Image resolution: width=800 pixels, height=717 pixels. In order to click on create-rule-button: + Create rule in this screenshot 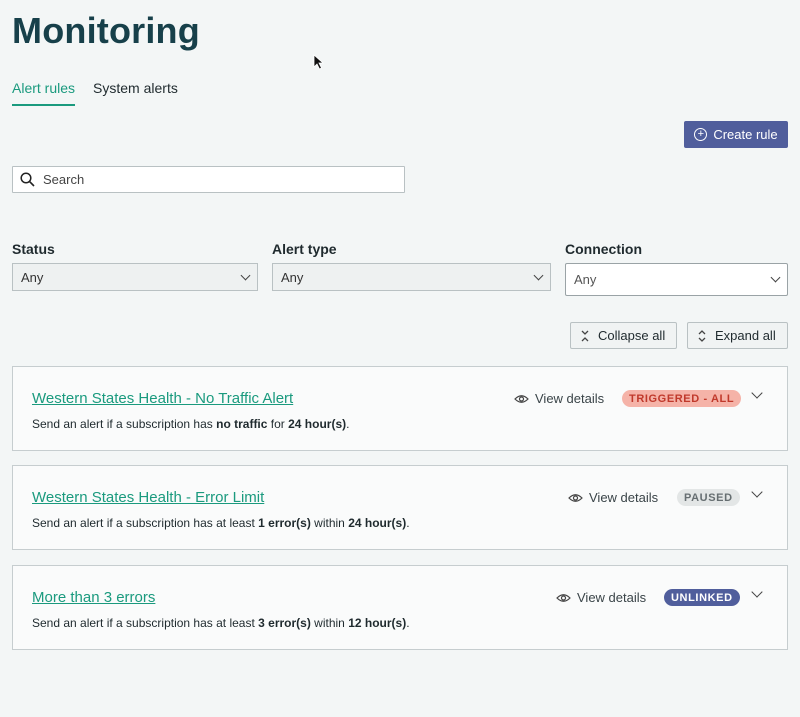, I will do `click(736, 134)`.